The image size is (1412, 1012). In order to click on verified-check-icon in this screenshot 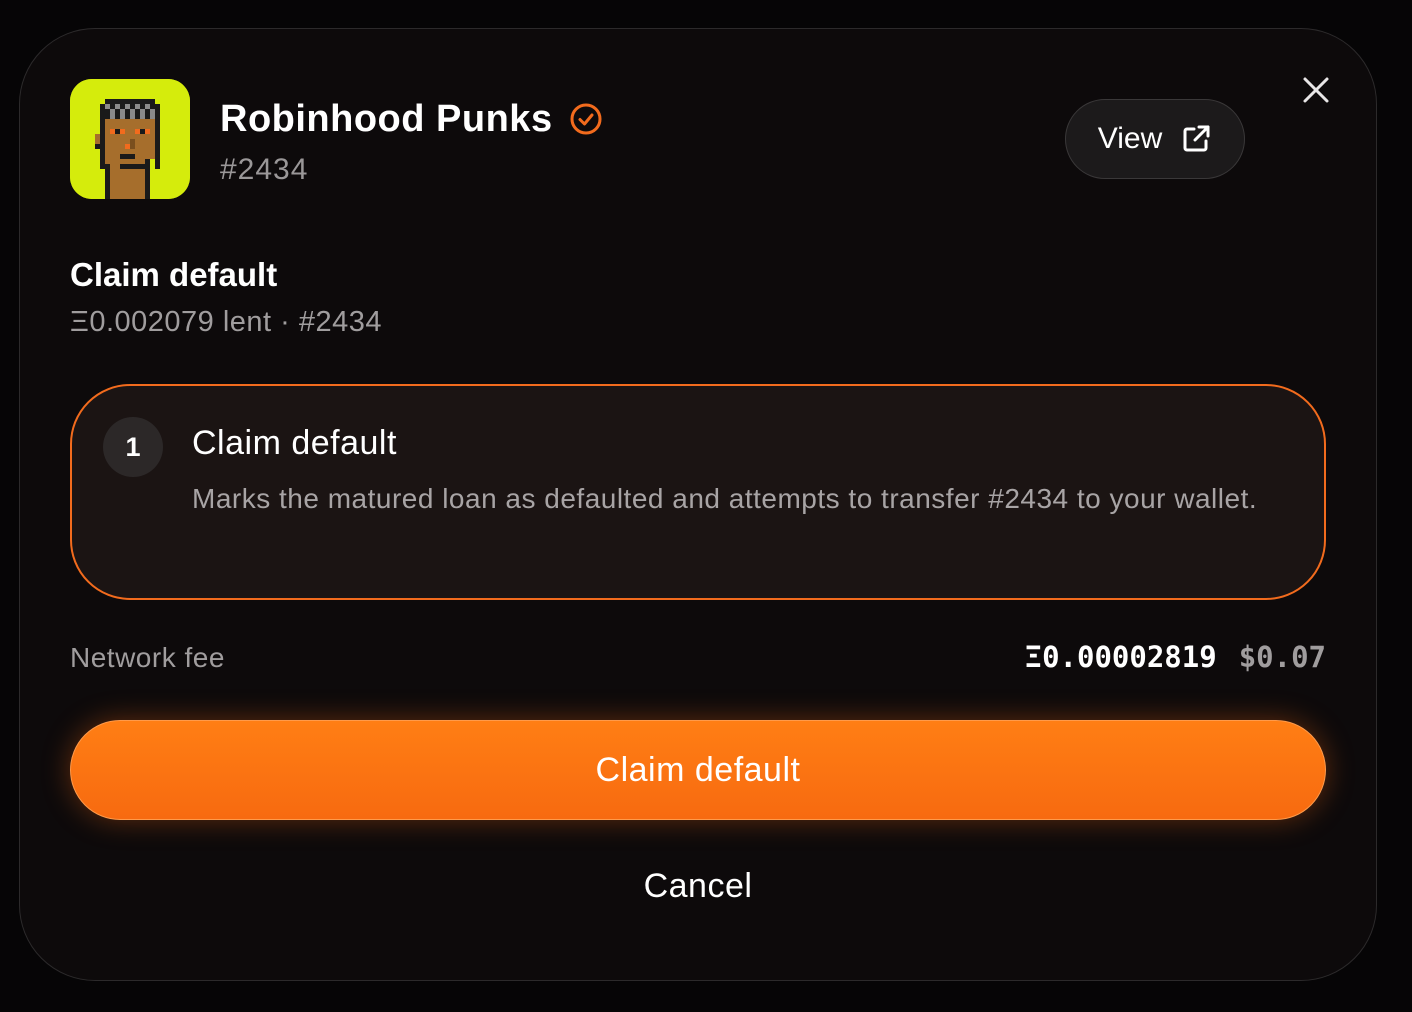, I will do `click(586, 119)`.